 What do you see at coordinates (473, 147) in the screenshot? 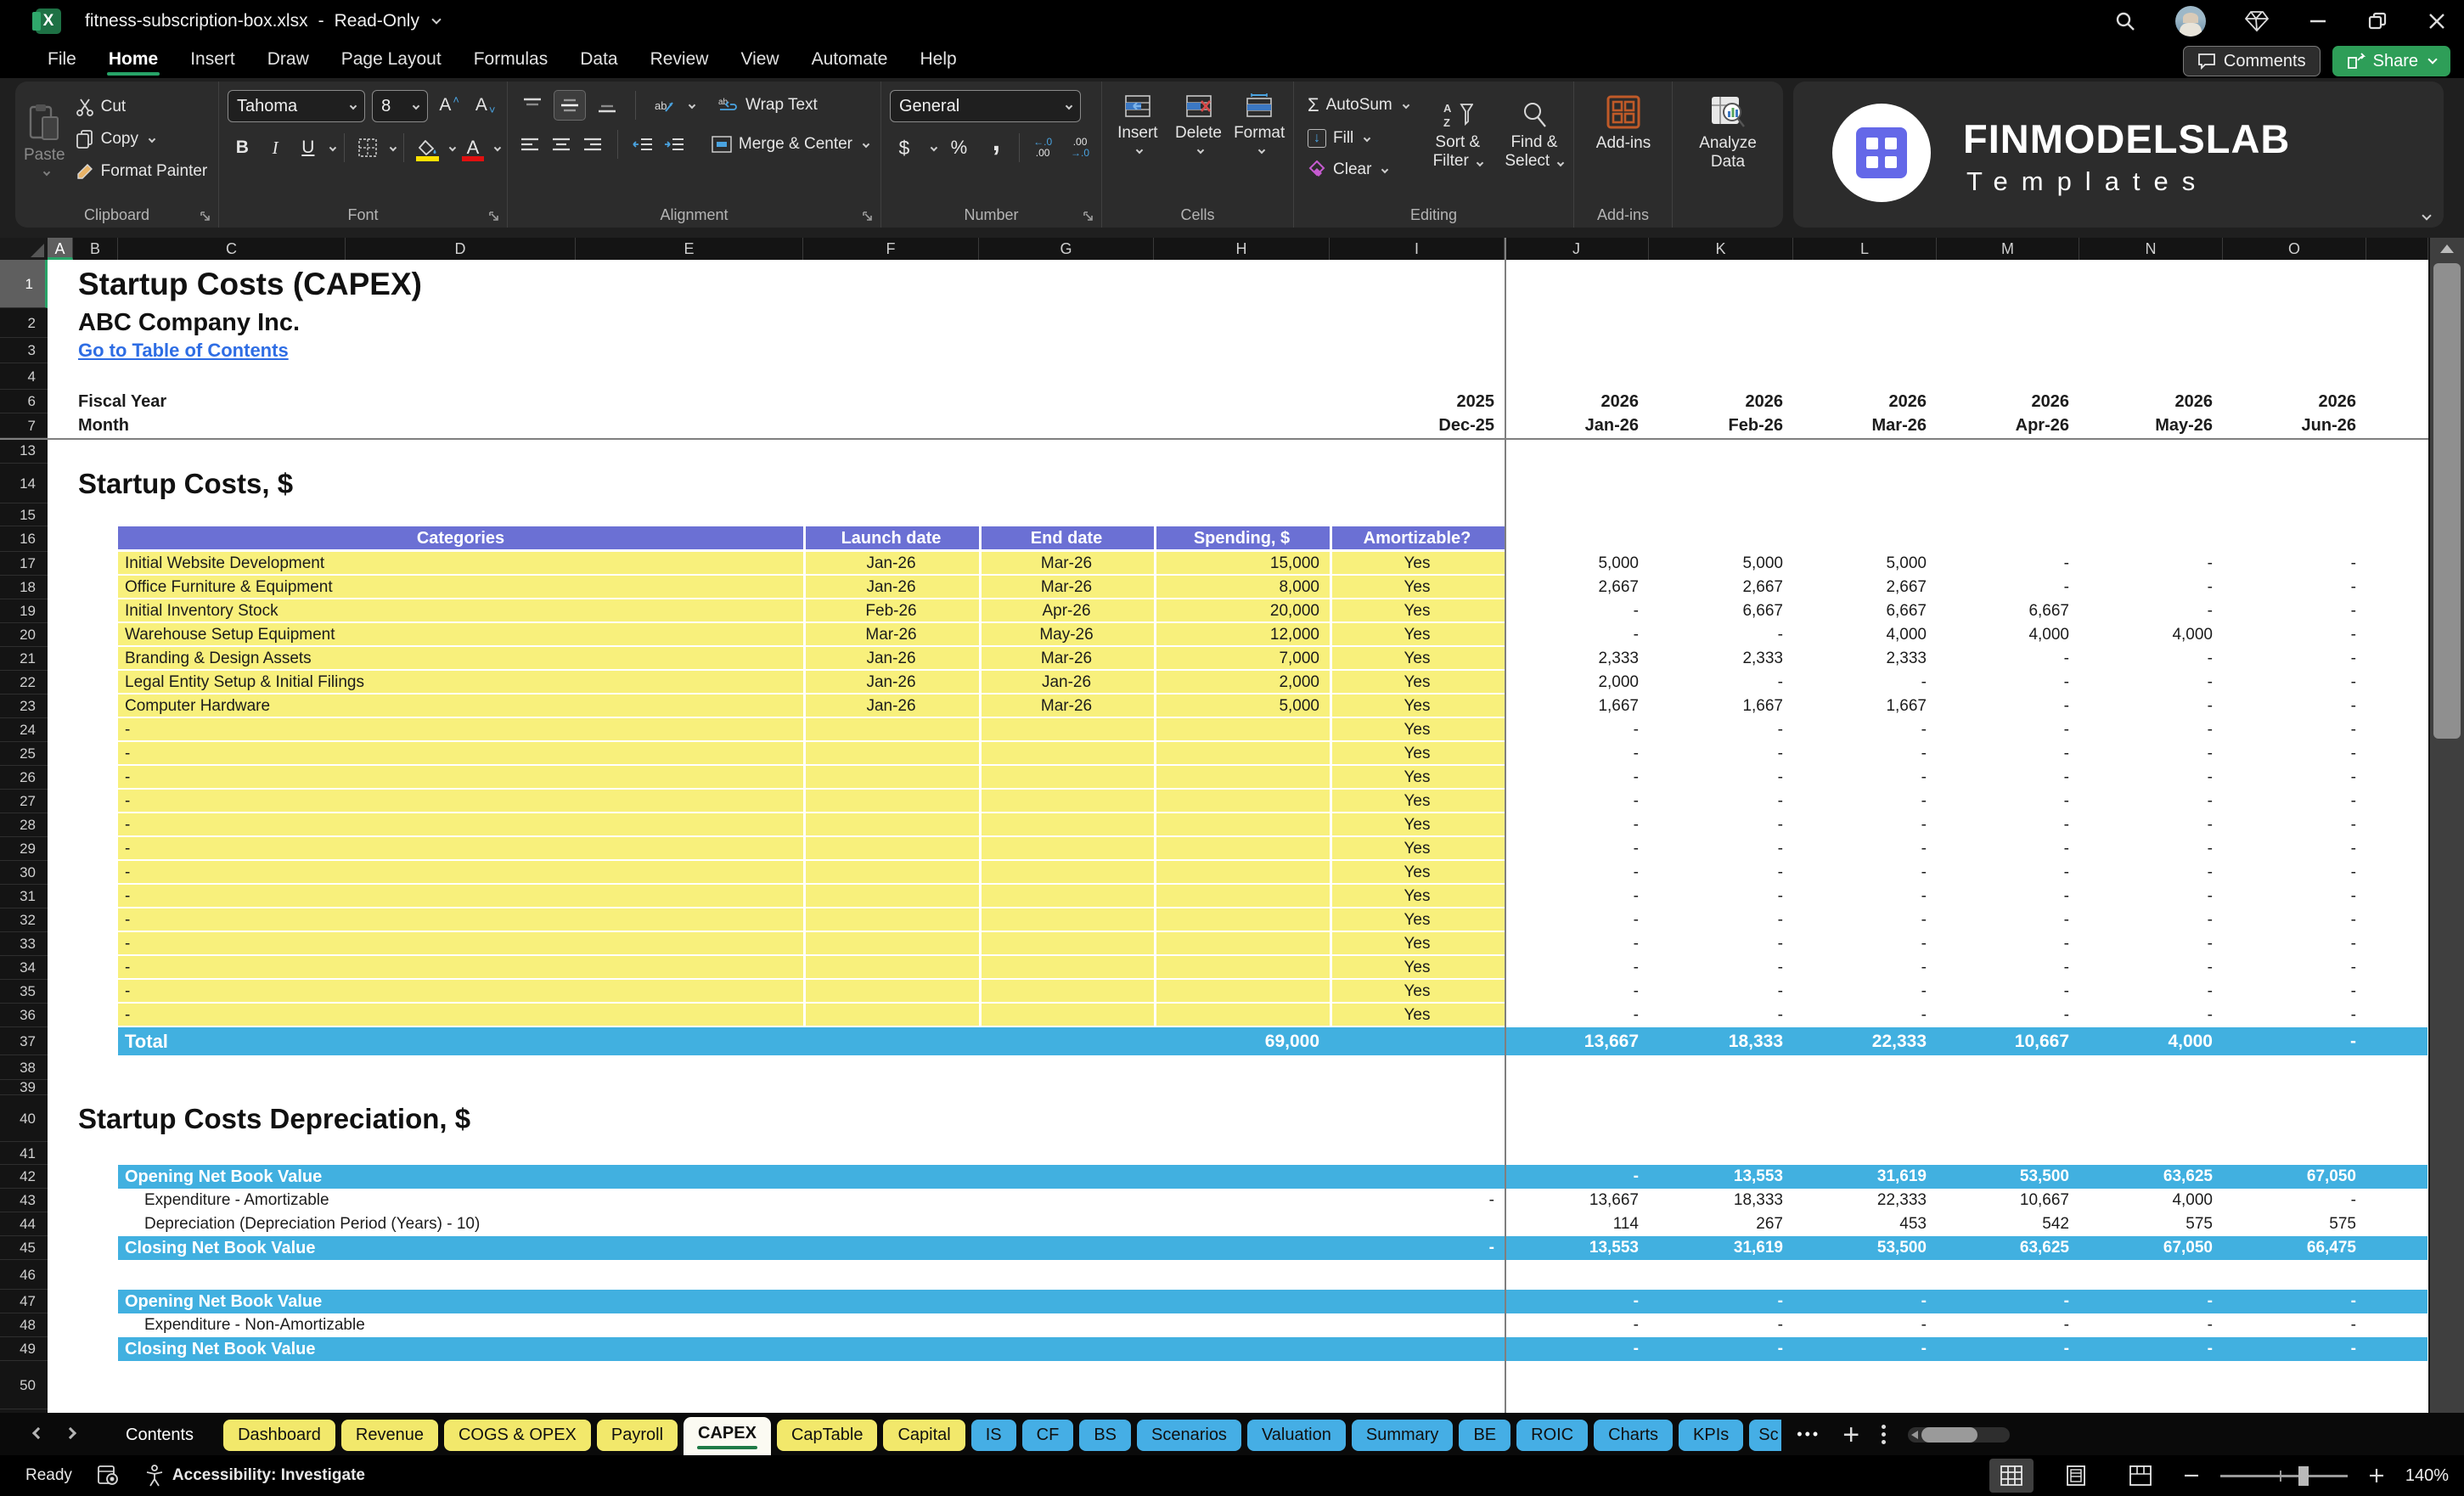
I see `font-color-button: A` at bounding box center [473, 147].